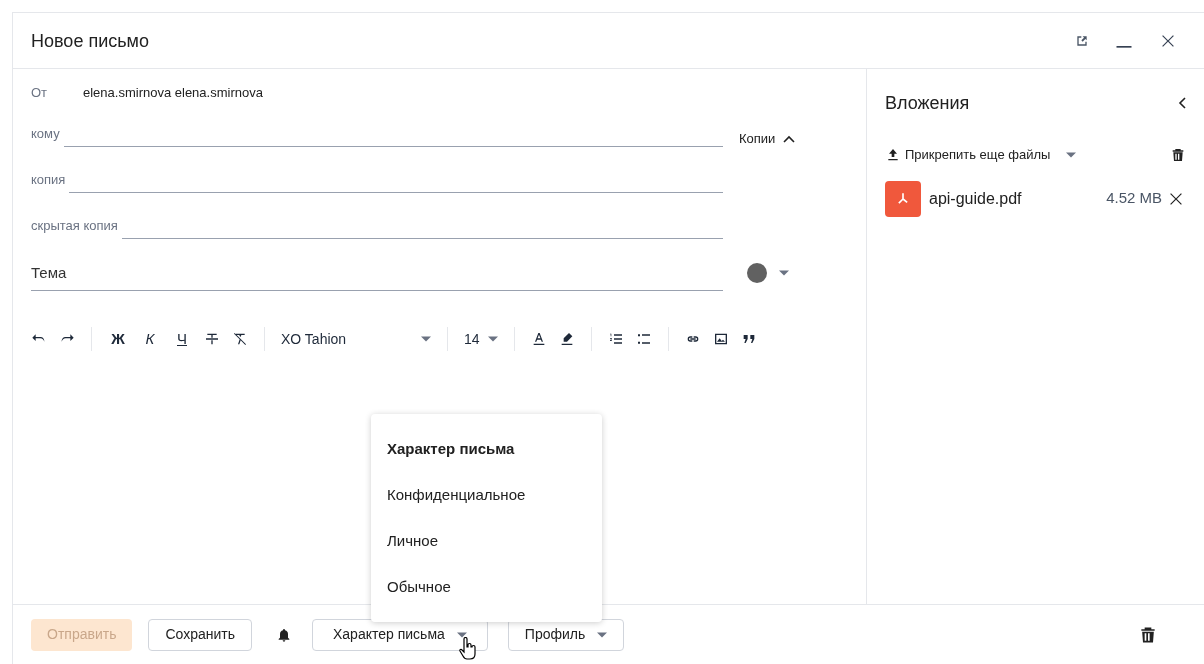  I want to click on bold-button: Ж, so click(118, 339).